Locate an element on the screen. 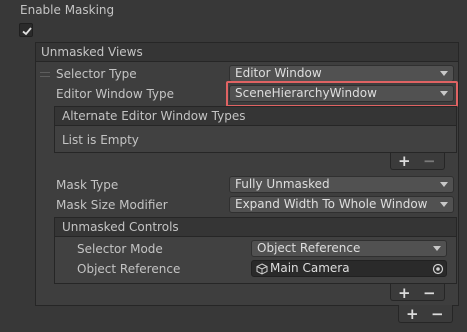 Image resolution: width=467 pixels, height=332 pixels. selector-type-value: Editor Window is located at coordinates (278, 73).